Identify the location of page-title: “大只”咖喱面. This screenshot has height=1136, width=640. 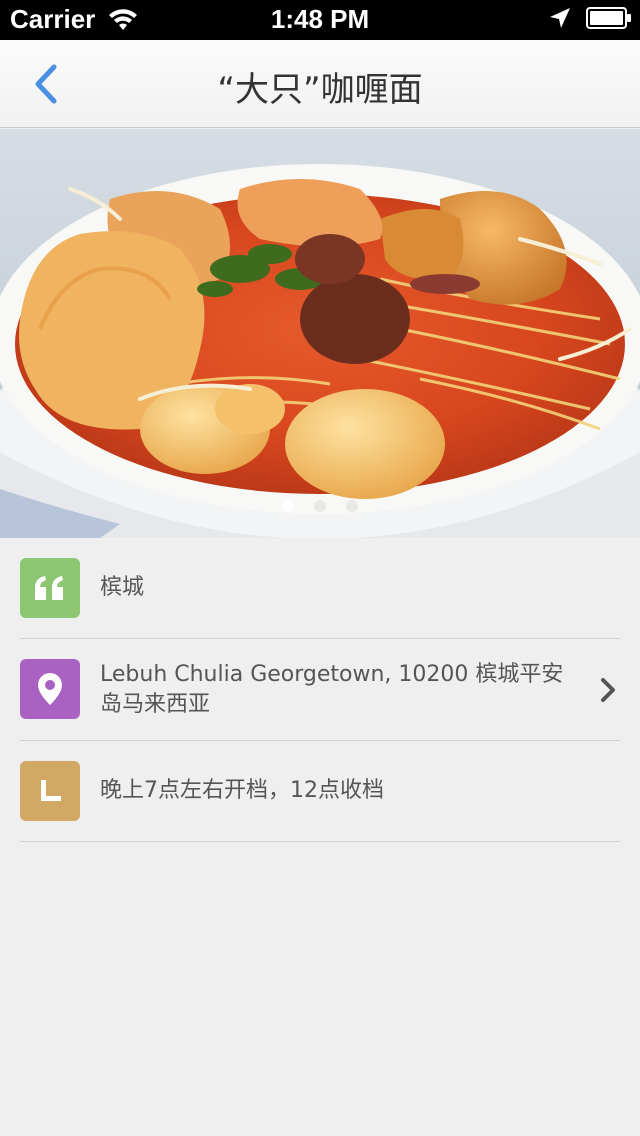
(320, 90).